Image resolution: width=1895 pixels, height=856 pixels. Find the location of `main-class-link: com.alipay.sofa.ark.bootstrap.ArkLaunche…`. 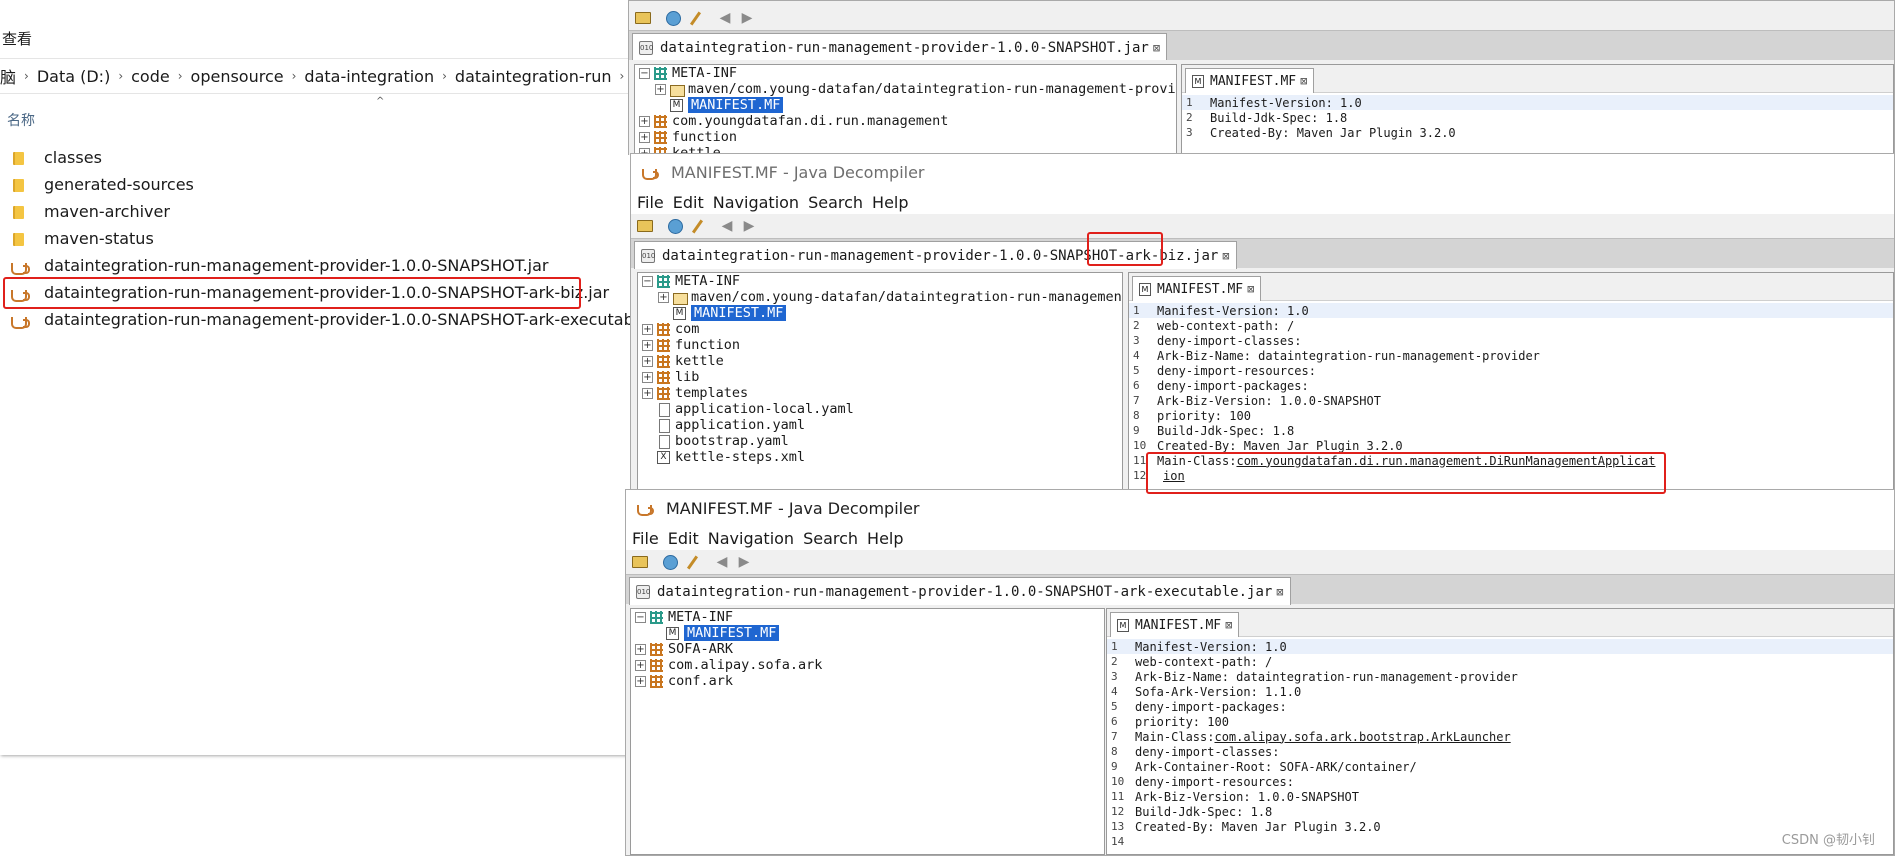

main-class-link: com.alipay.sofa.ark.bootstrap.ArkLaunche… is located at coordinates (1362, 737).